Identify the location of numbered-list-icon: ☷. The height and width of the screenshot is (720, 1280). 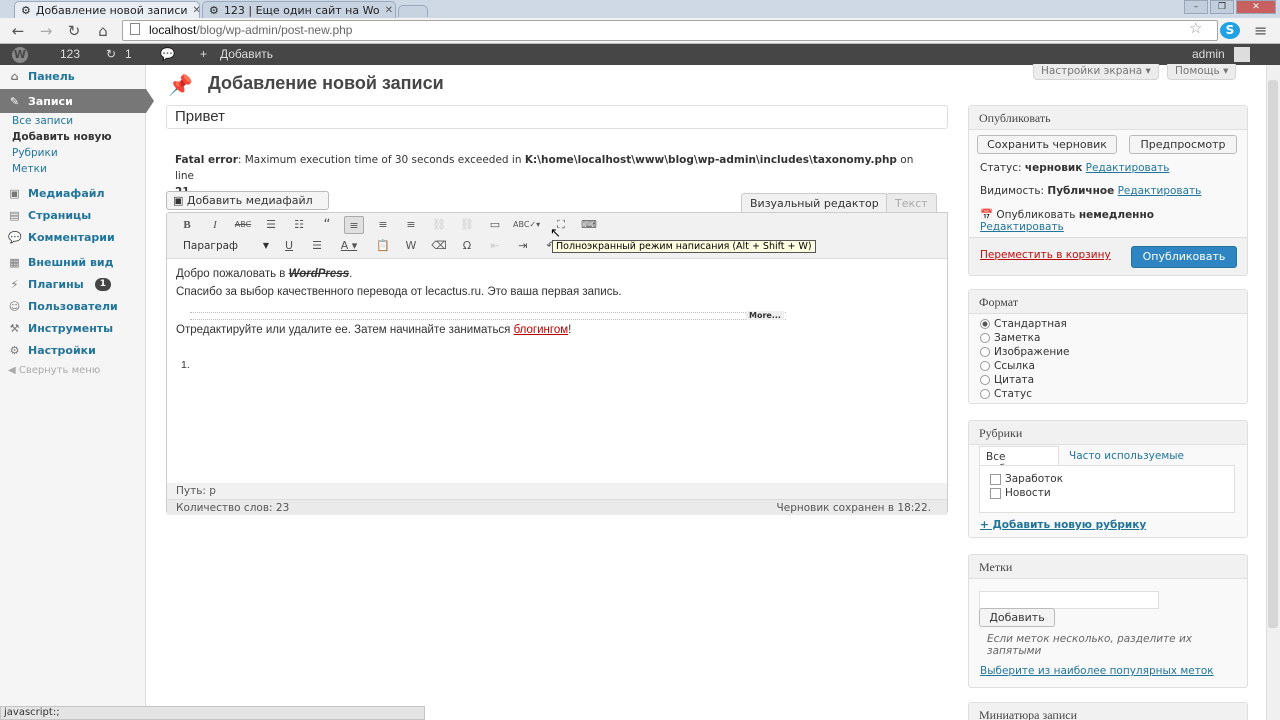
(299, 225).